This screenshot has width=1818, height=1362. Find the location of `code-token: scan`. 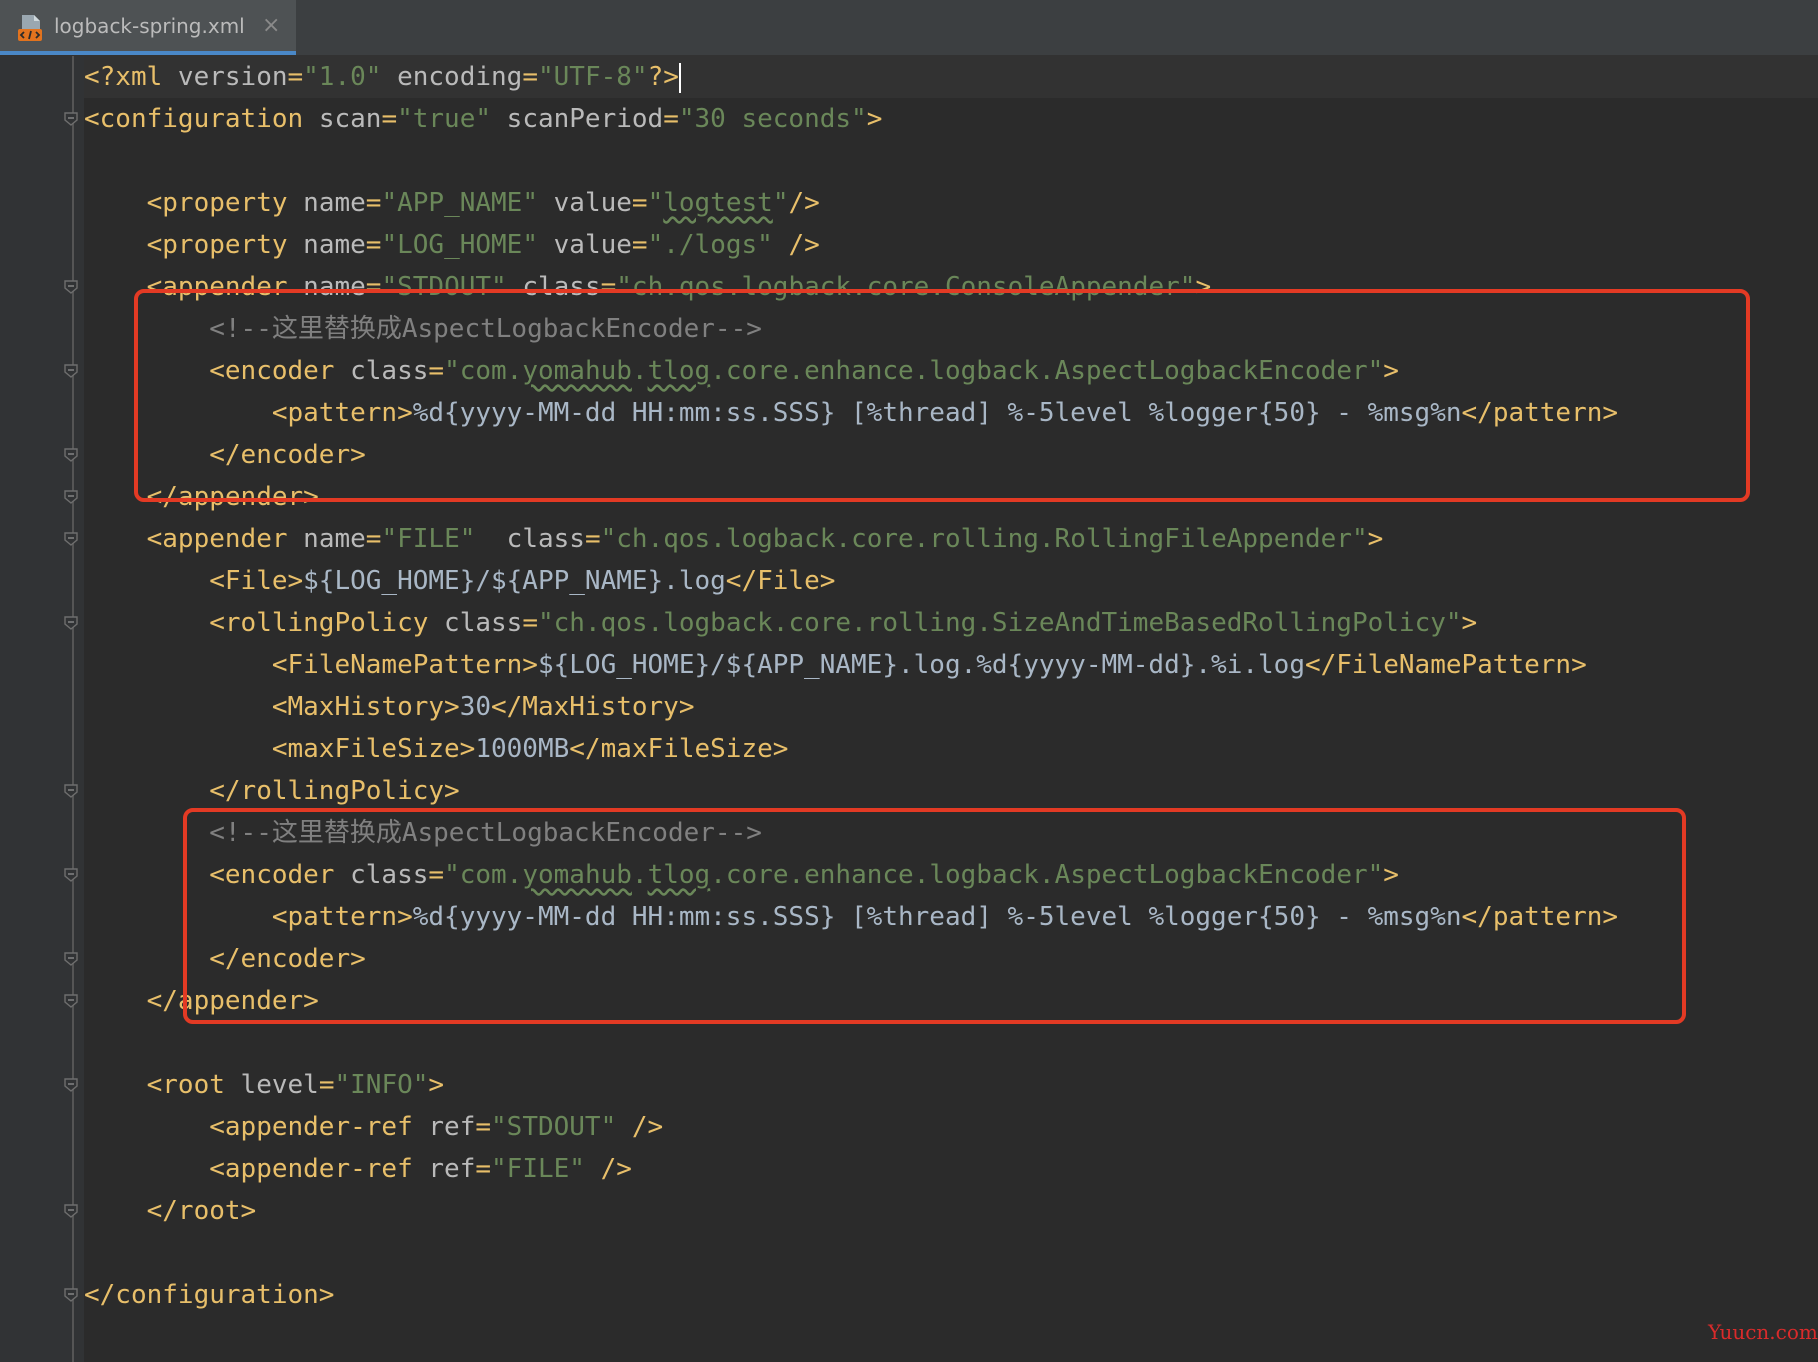

code-token: scan is located at coordinates (350, 119).